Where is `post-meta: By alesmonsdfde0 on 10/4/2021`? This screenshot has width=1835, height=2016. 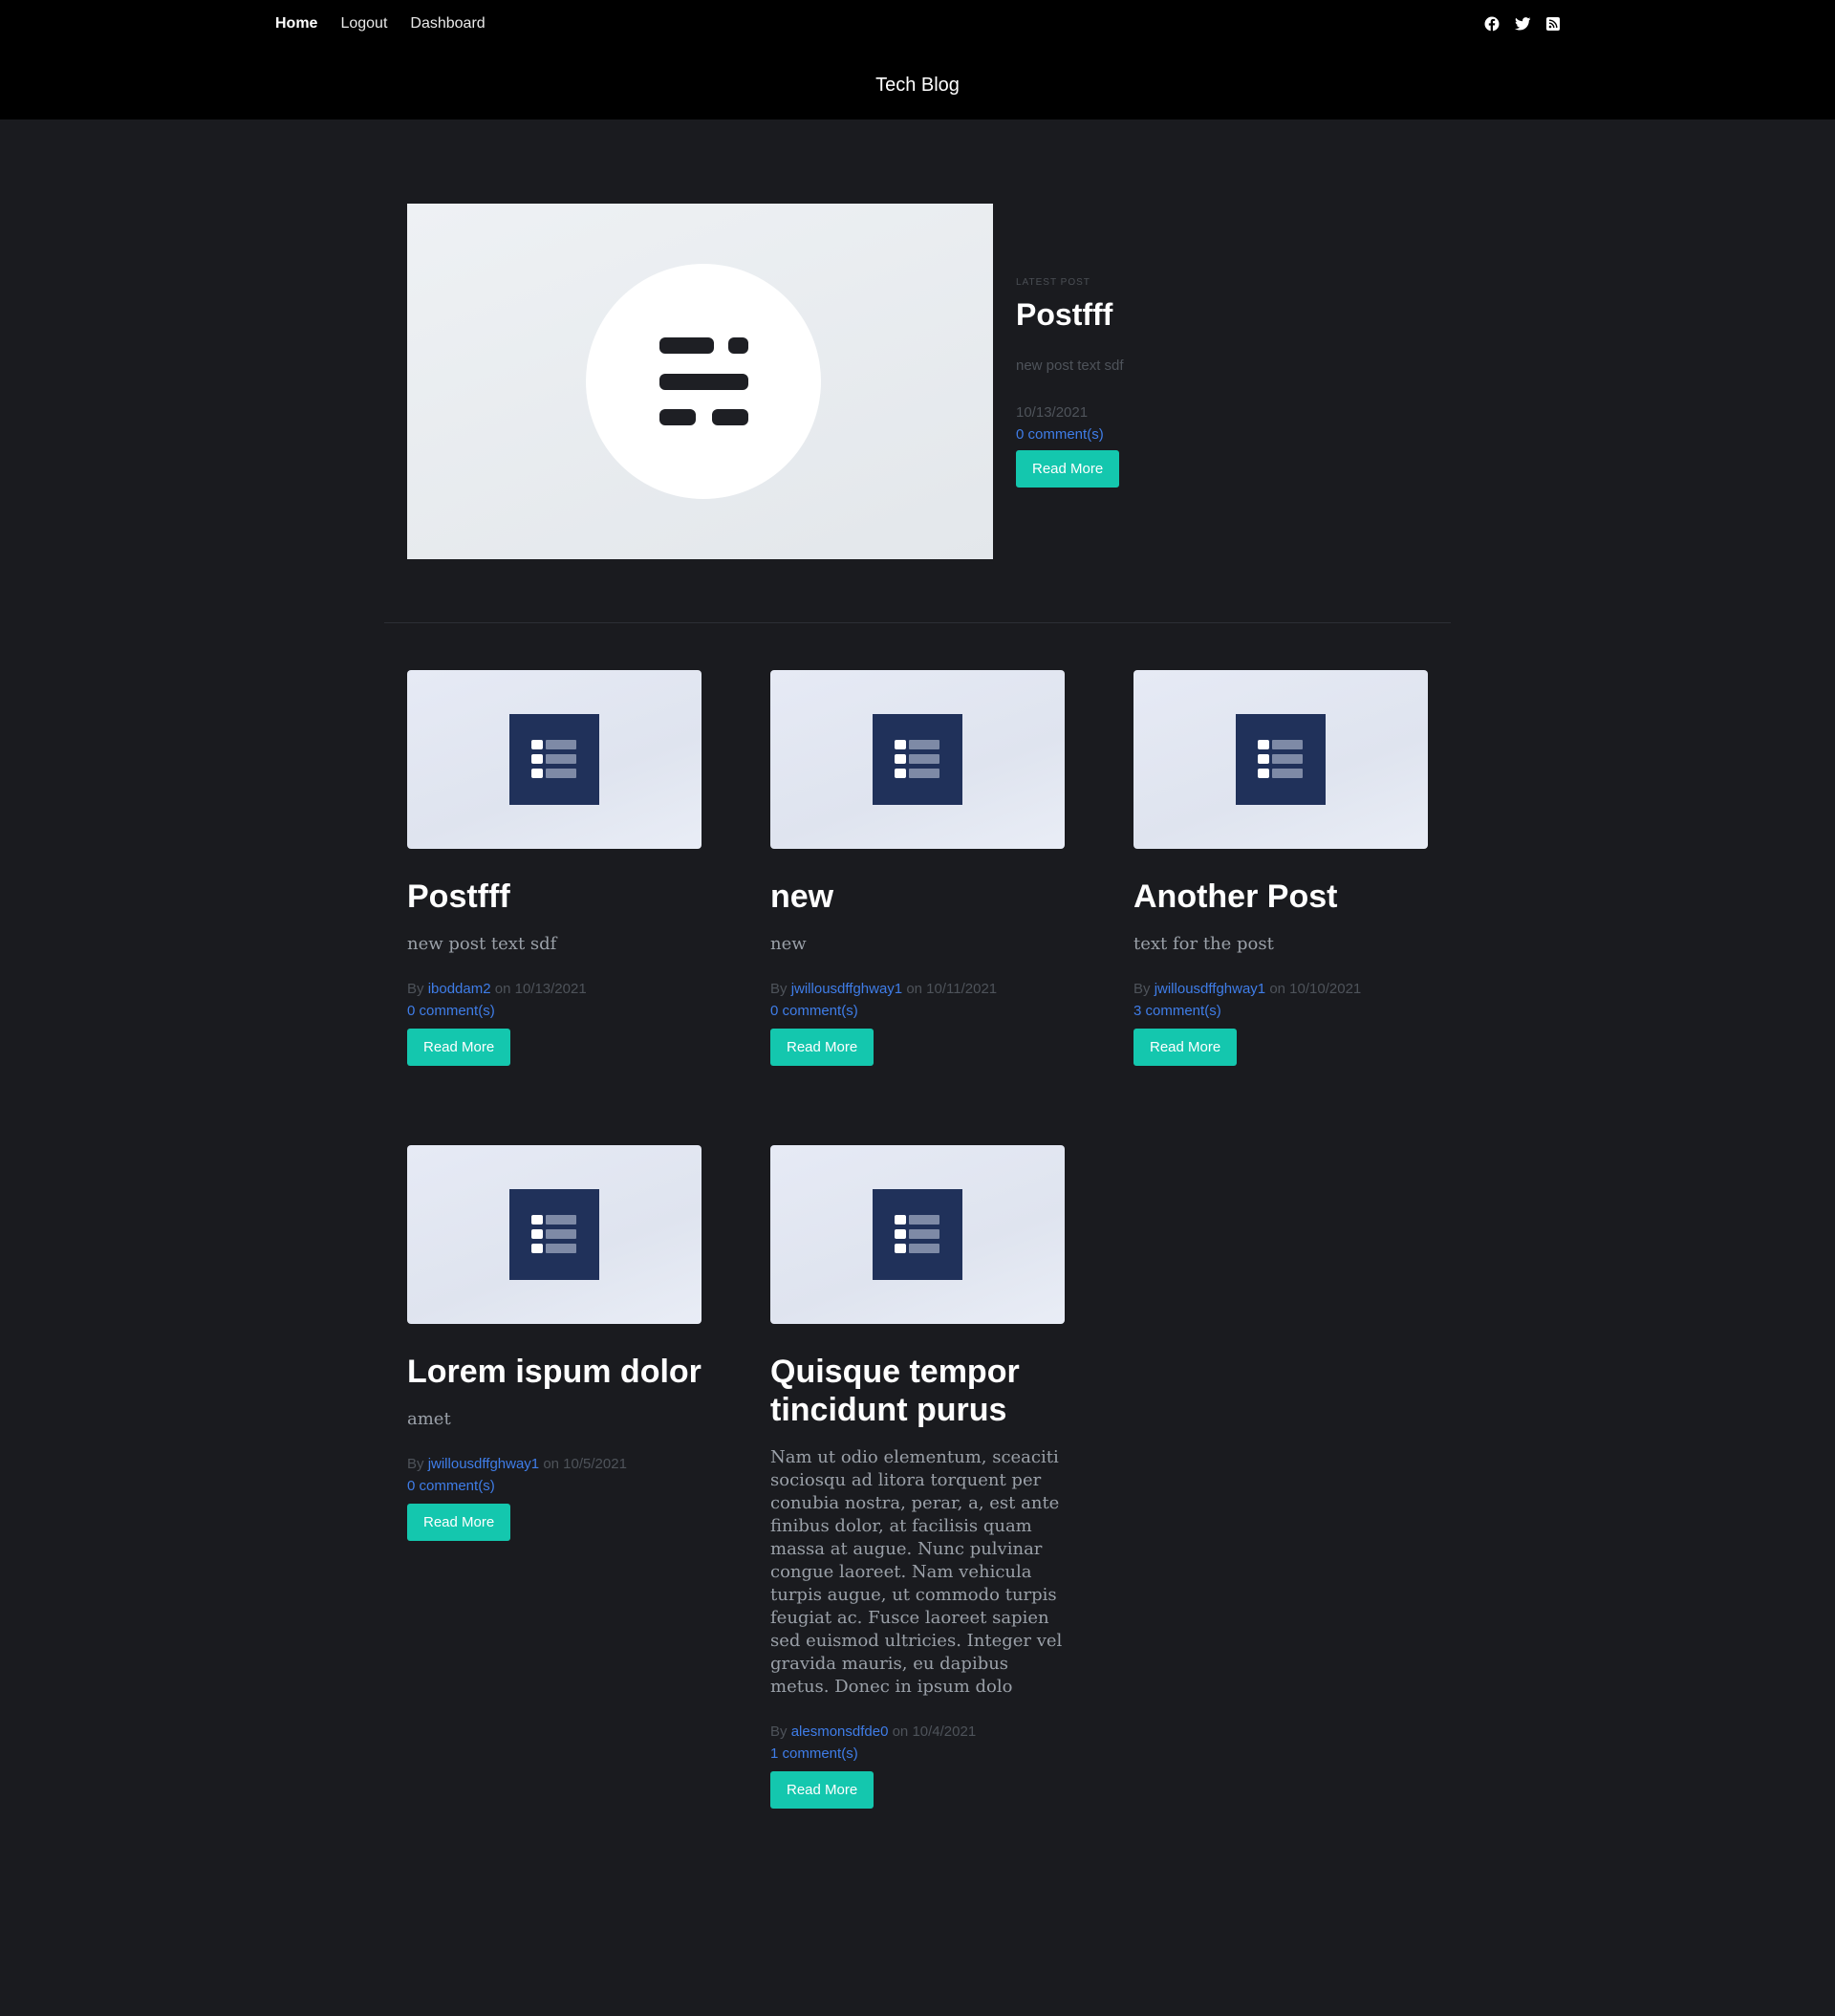 post-meta: By alesmonsdfde0 on 10/4/2021 is located at coordinates (917, 1731).